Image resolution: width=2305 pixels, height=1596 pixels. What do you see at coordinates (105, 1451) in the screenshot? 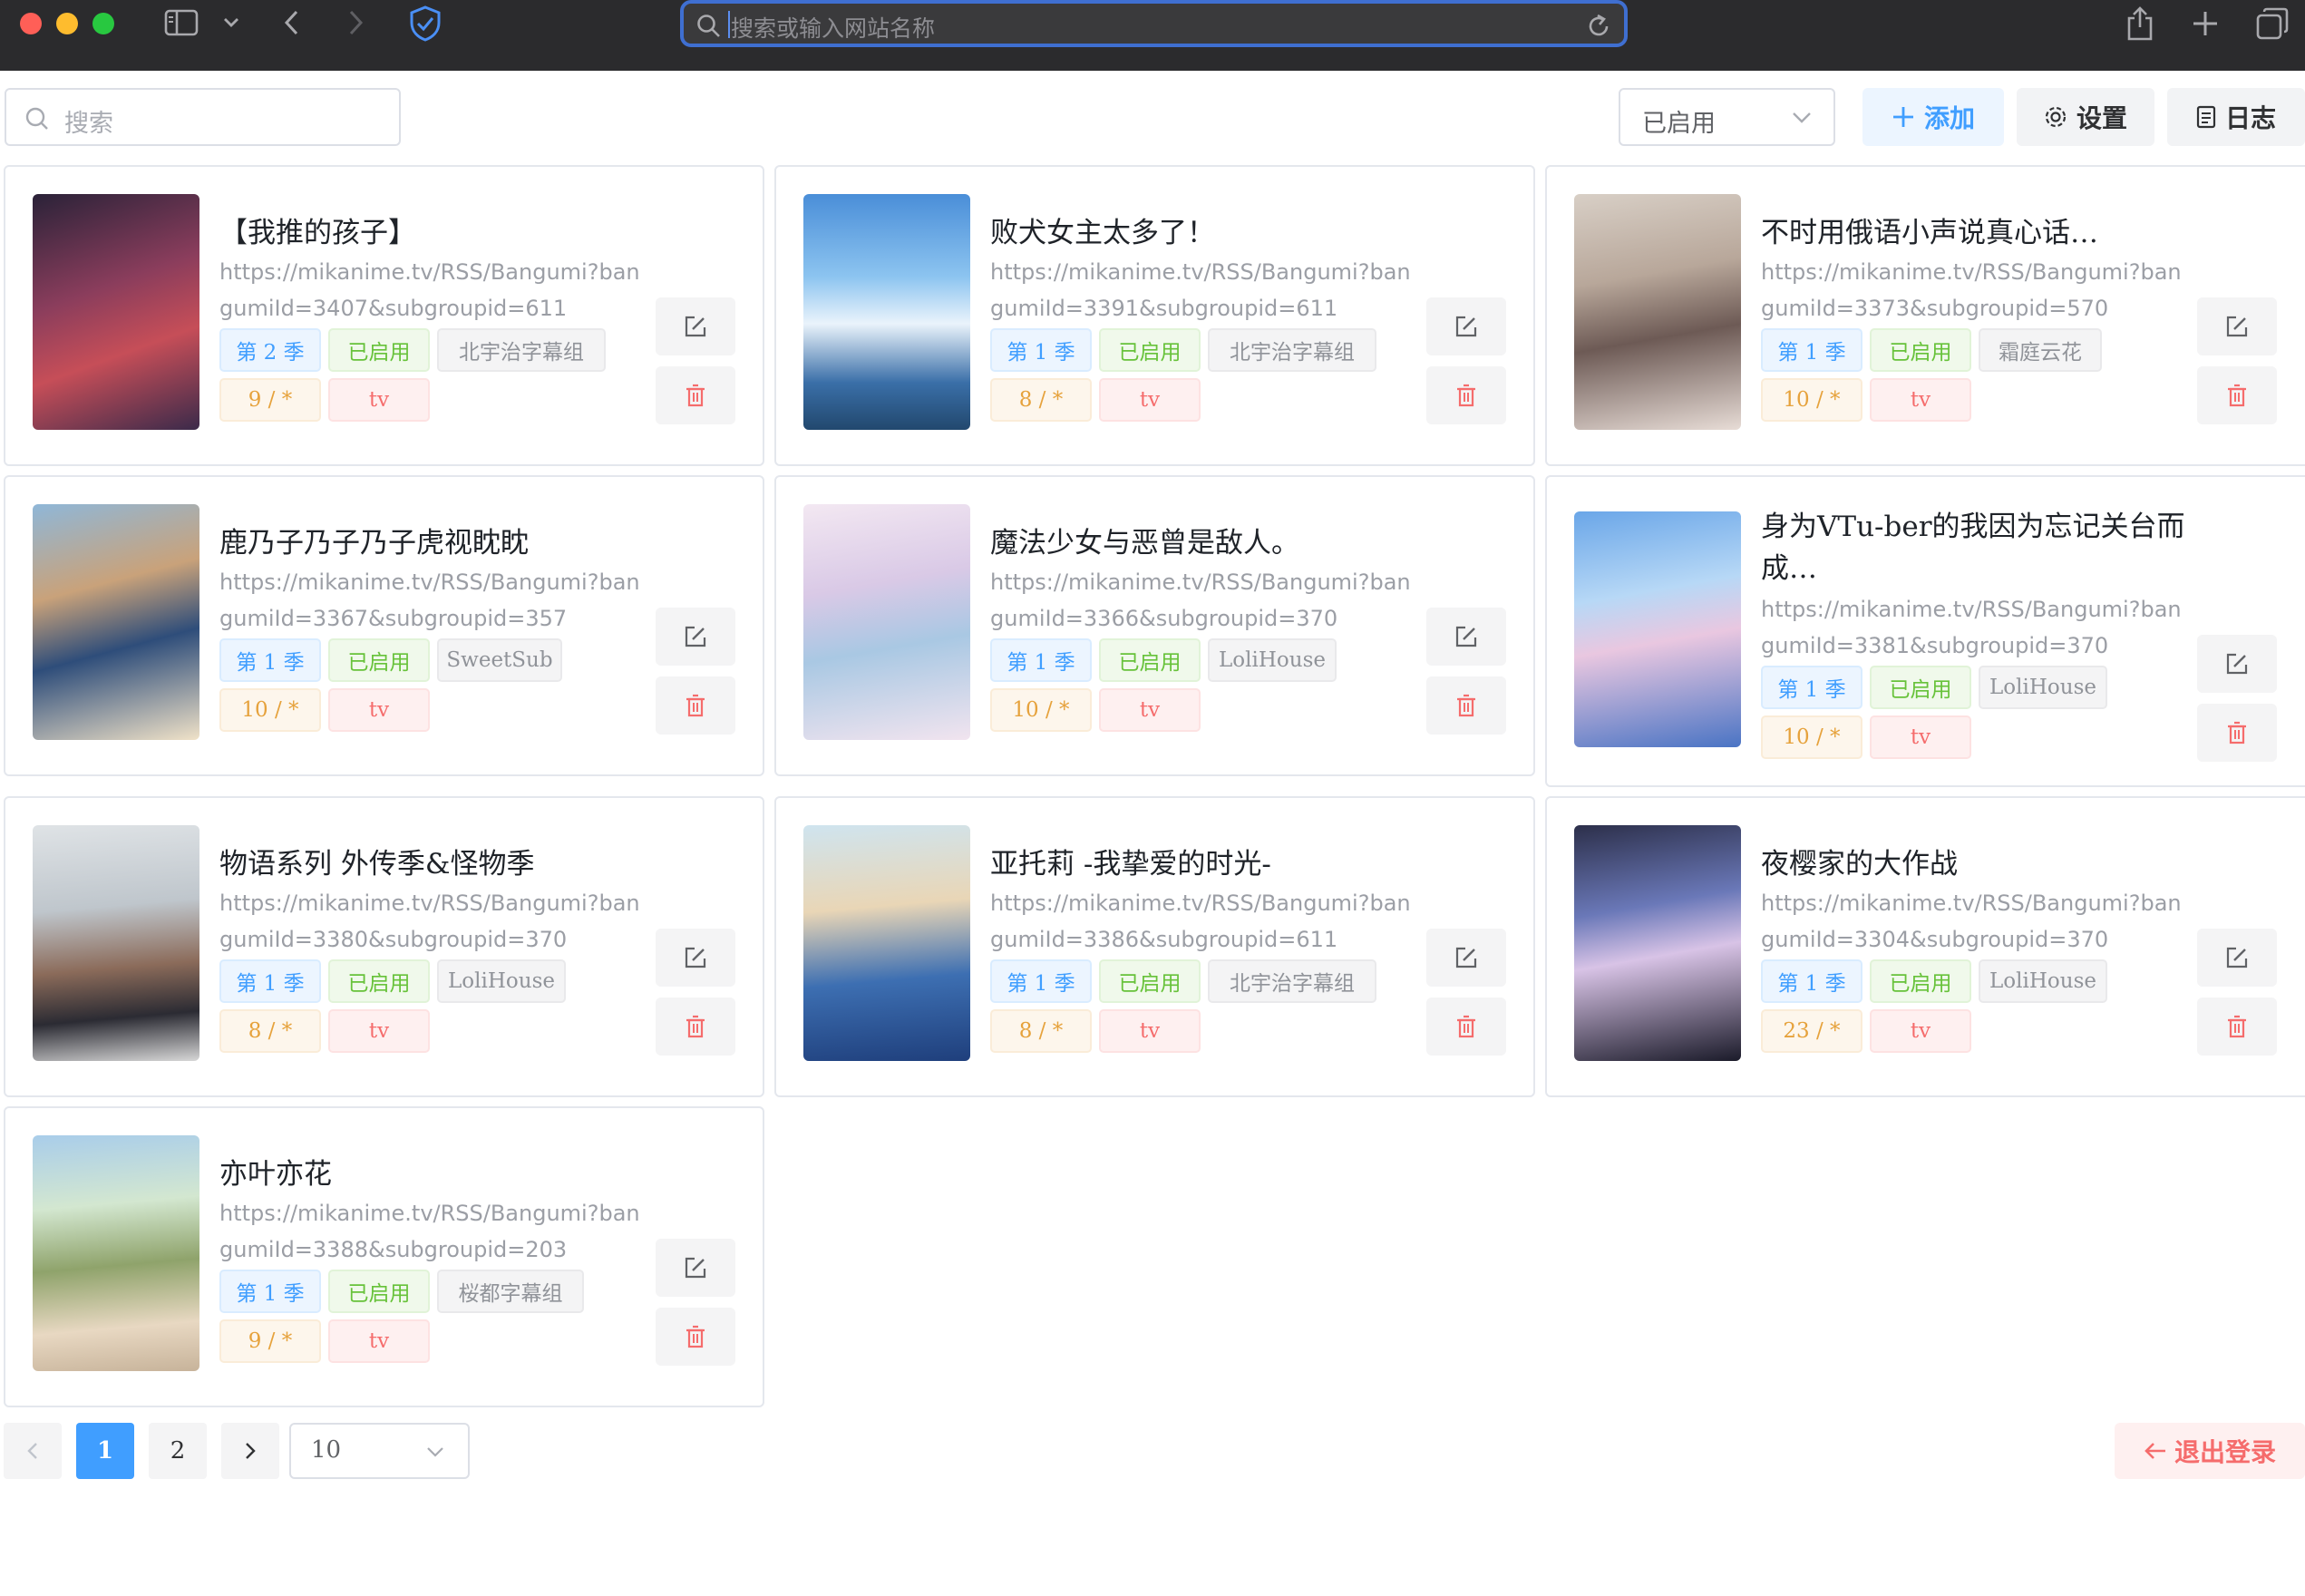
I see `page-1-button: 1` at bounding box center [105, 1451].